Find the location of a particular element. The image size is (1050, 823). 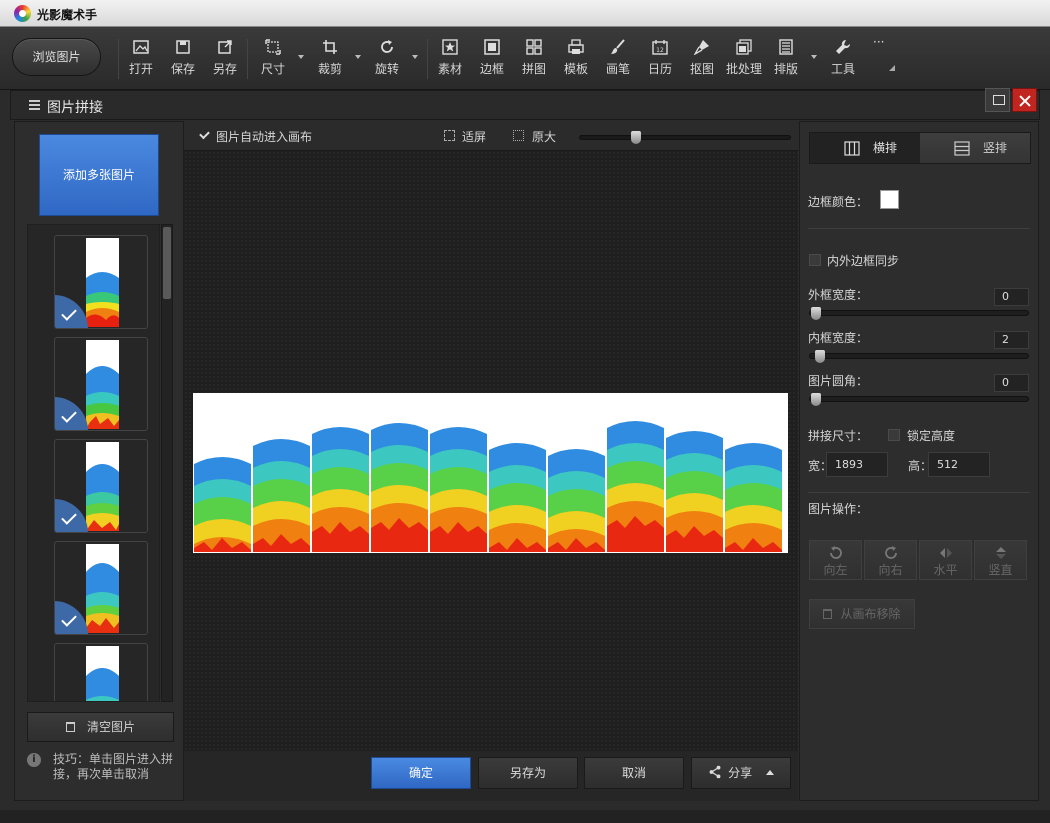

toolbar-border-button: 边框 is located at coordinates (492, 61).